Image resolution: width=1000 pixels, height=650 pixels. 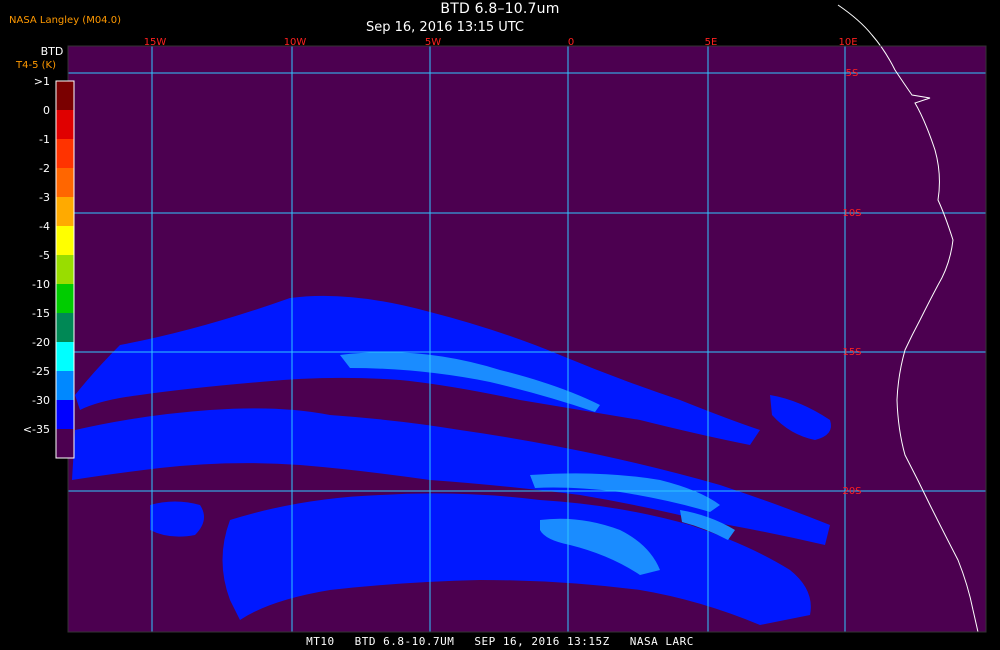 I want to click on legend-label: 0, so click(x=46, y=110).